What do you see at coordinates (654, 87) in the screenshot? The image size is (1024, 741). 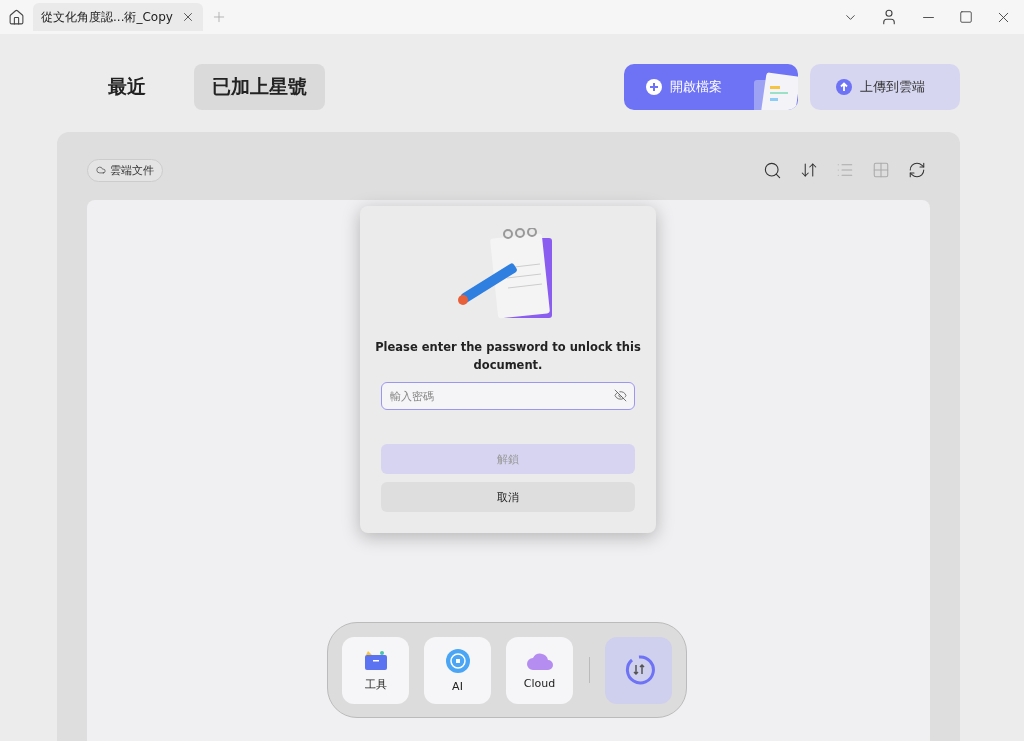 I see `plus-circle-icon` at bounding box center [654, 87].